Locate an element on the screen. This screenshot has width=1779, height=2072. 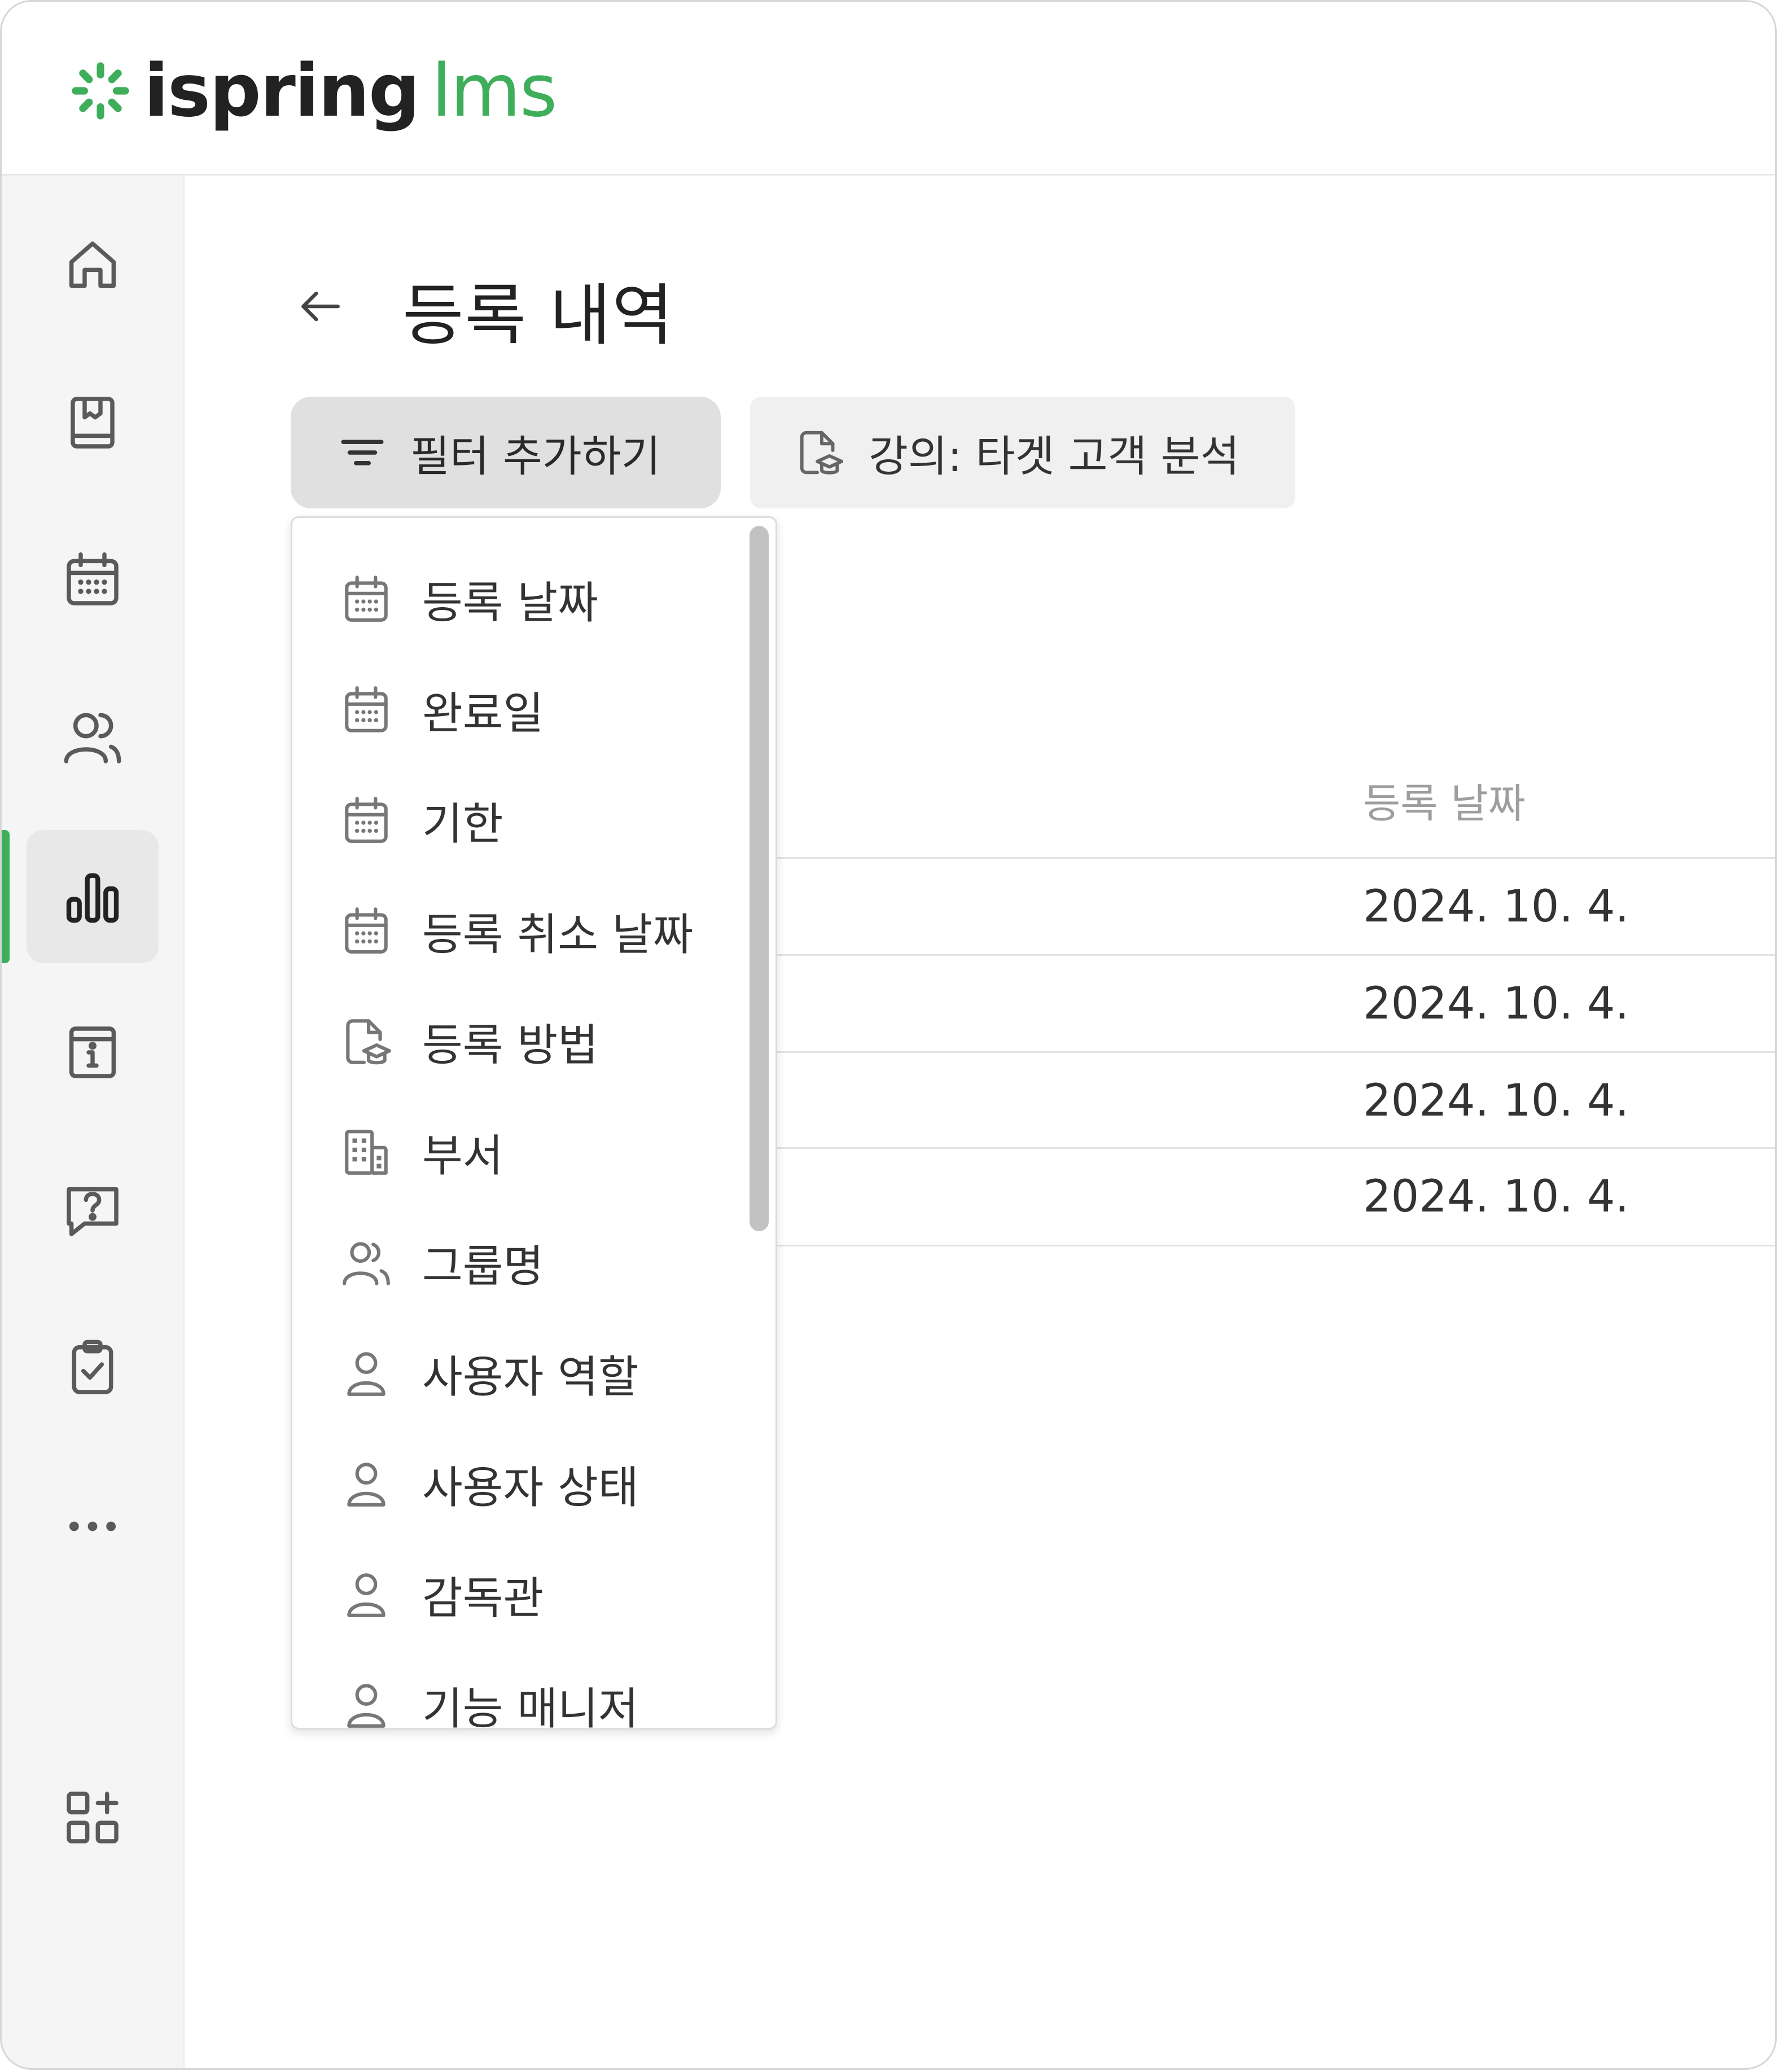
info-icon is located at coordinates (92, 1052).